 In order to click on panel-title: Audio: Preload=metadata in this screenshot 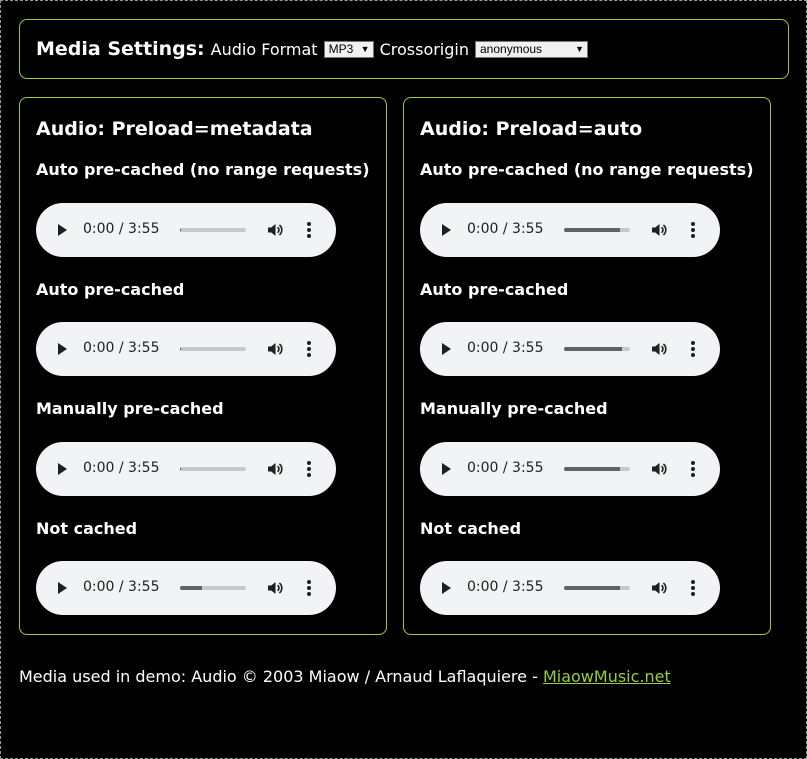, I will do `click(174, 129)`.